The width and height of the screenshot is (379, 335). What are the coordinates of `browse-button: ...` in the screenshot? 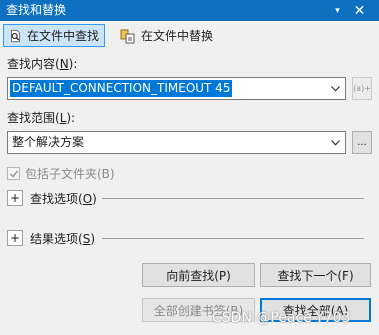 It's located at (362, 142).